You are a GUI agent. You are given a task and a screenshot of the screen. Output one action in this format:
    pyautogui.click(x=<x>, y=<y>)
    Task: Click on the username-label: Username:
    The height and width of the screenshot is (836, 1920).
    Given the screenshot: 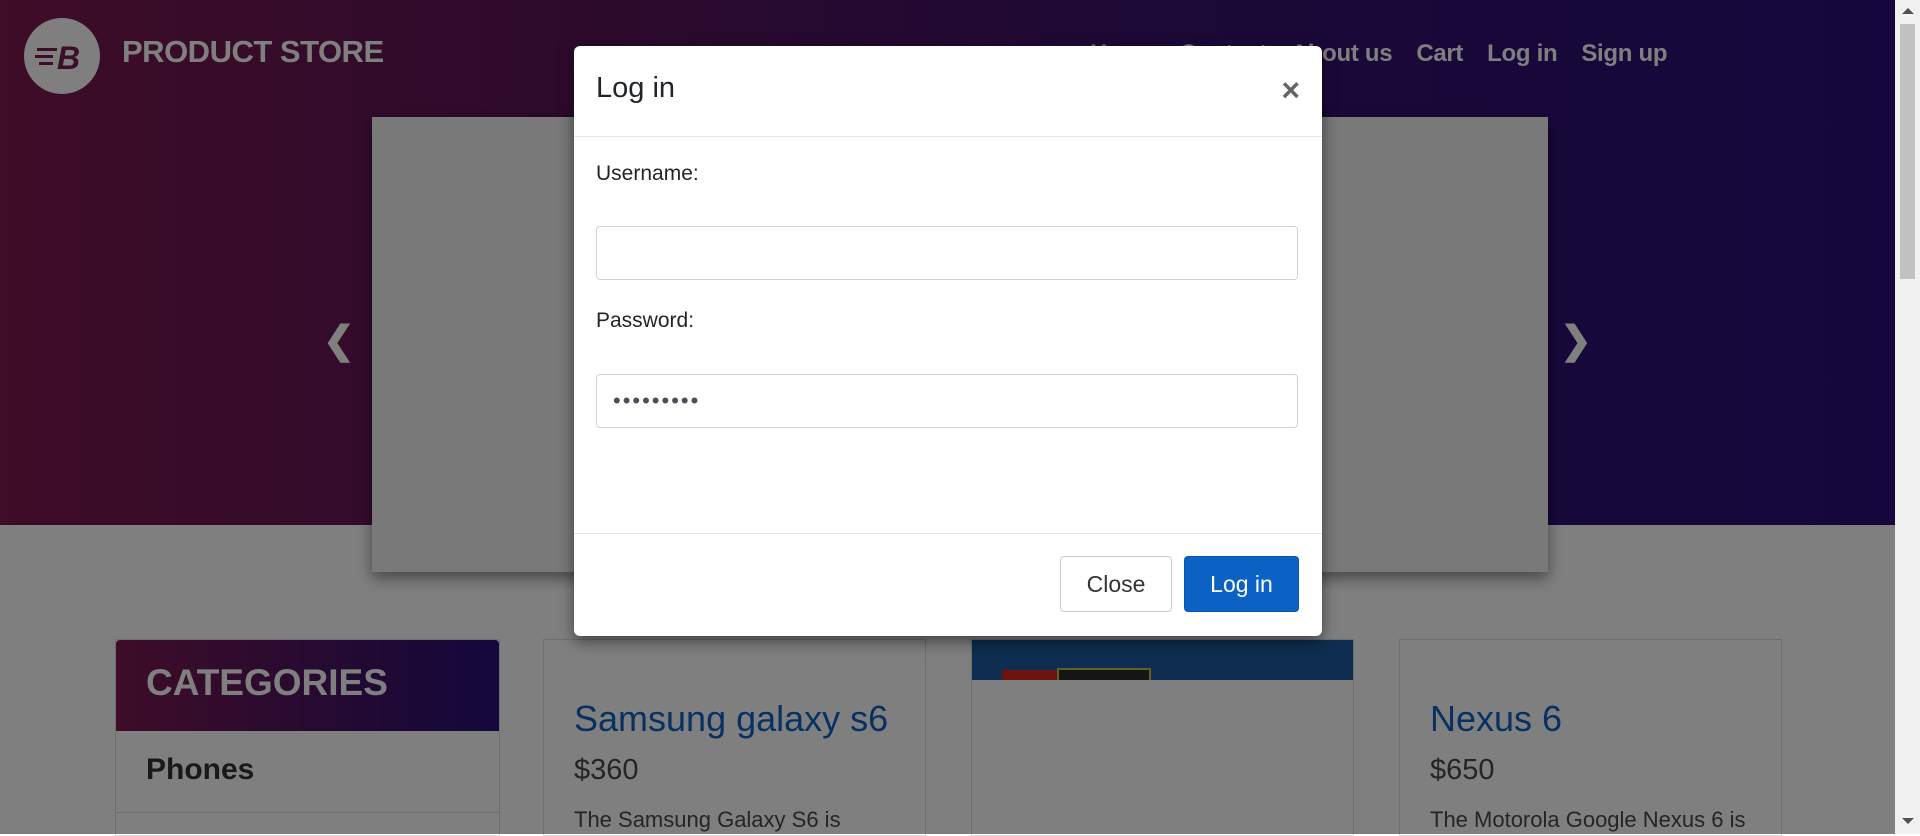 What is the action you would take?
    pyautogui.click(x=647, y=173)
    